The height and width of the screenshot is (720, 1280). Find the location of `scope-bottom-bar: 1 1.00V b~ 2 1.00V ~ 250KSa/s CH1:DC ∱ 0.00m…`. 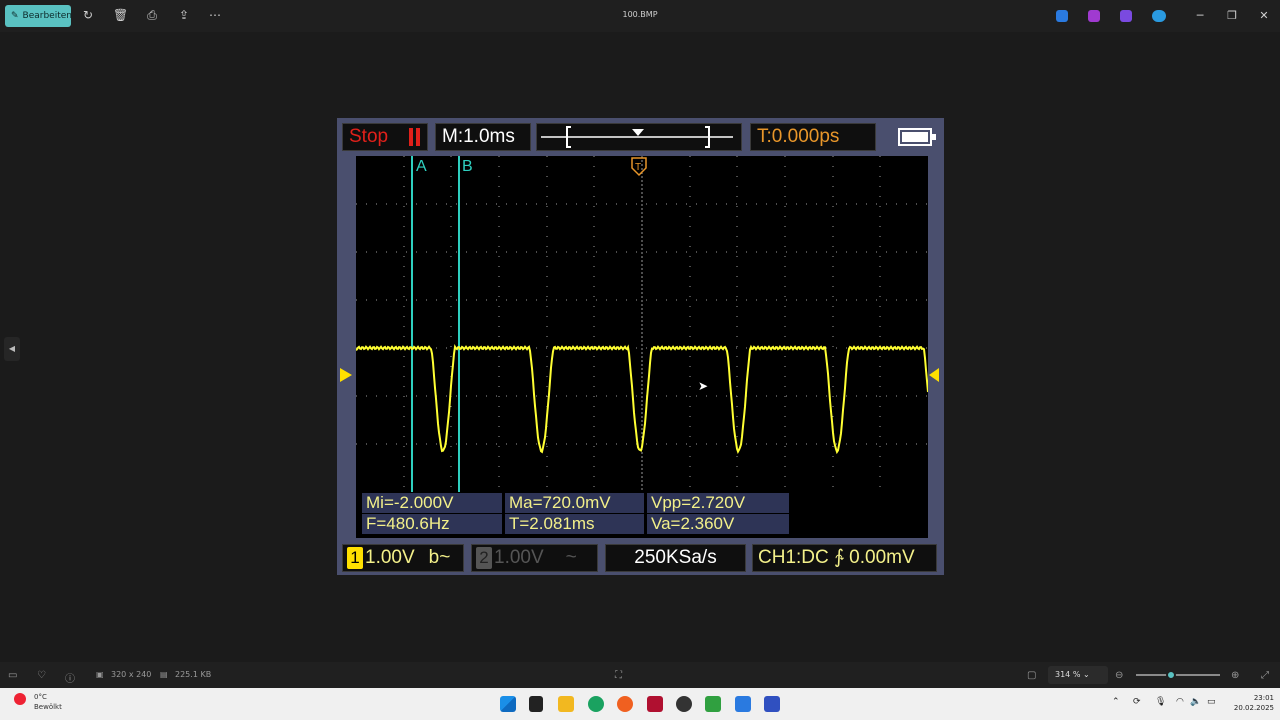

scope-bottom-bar: 1 1.00V b~ 2 1.00V ~ 250KSa/s CH1:DC ∱ 0.00m… is located at coordinates (640, 558).